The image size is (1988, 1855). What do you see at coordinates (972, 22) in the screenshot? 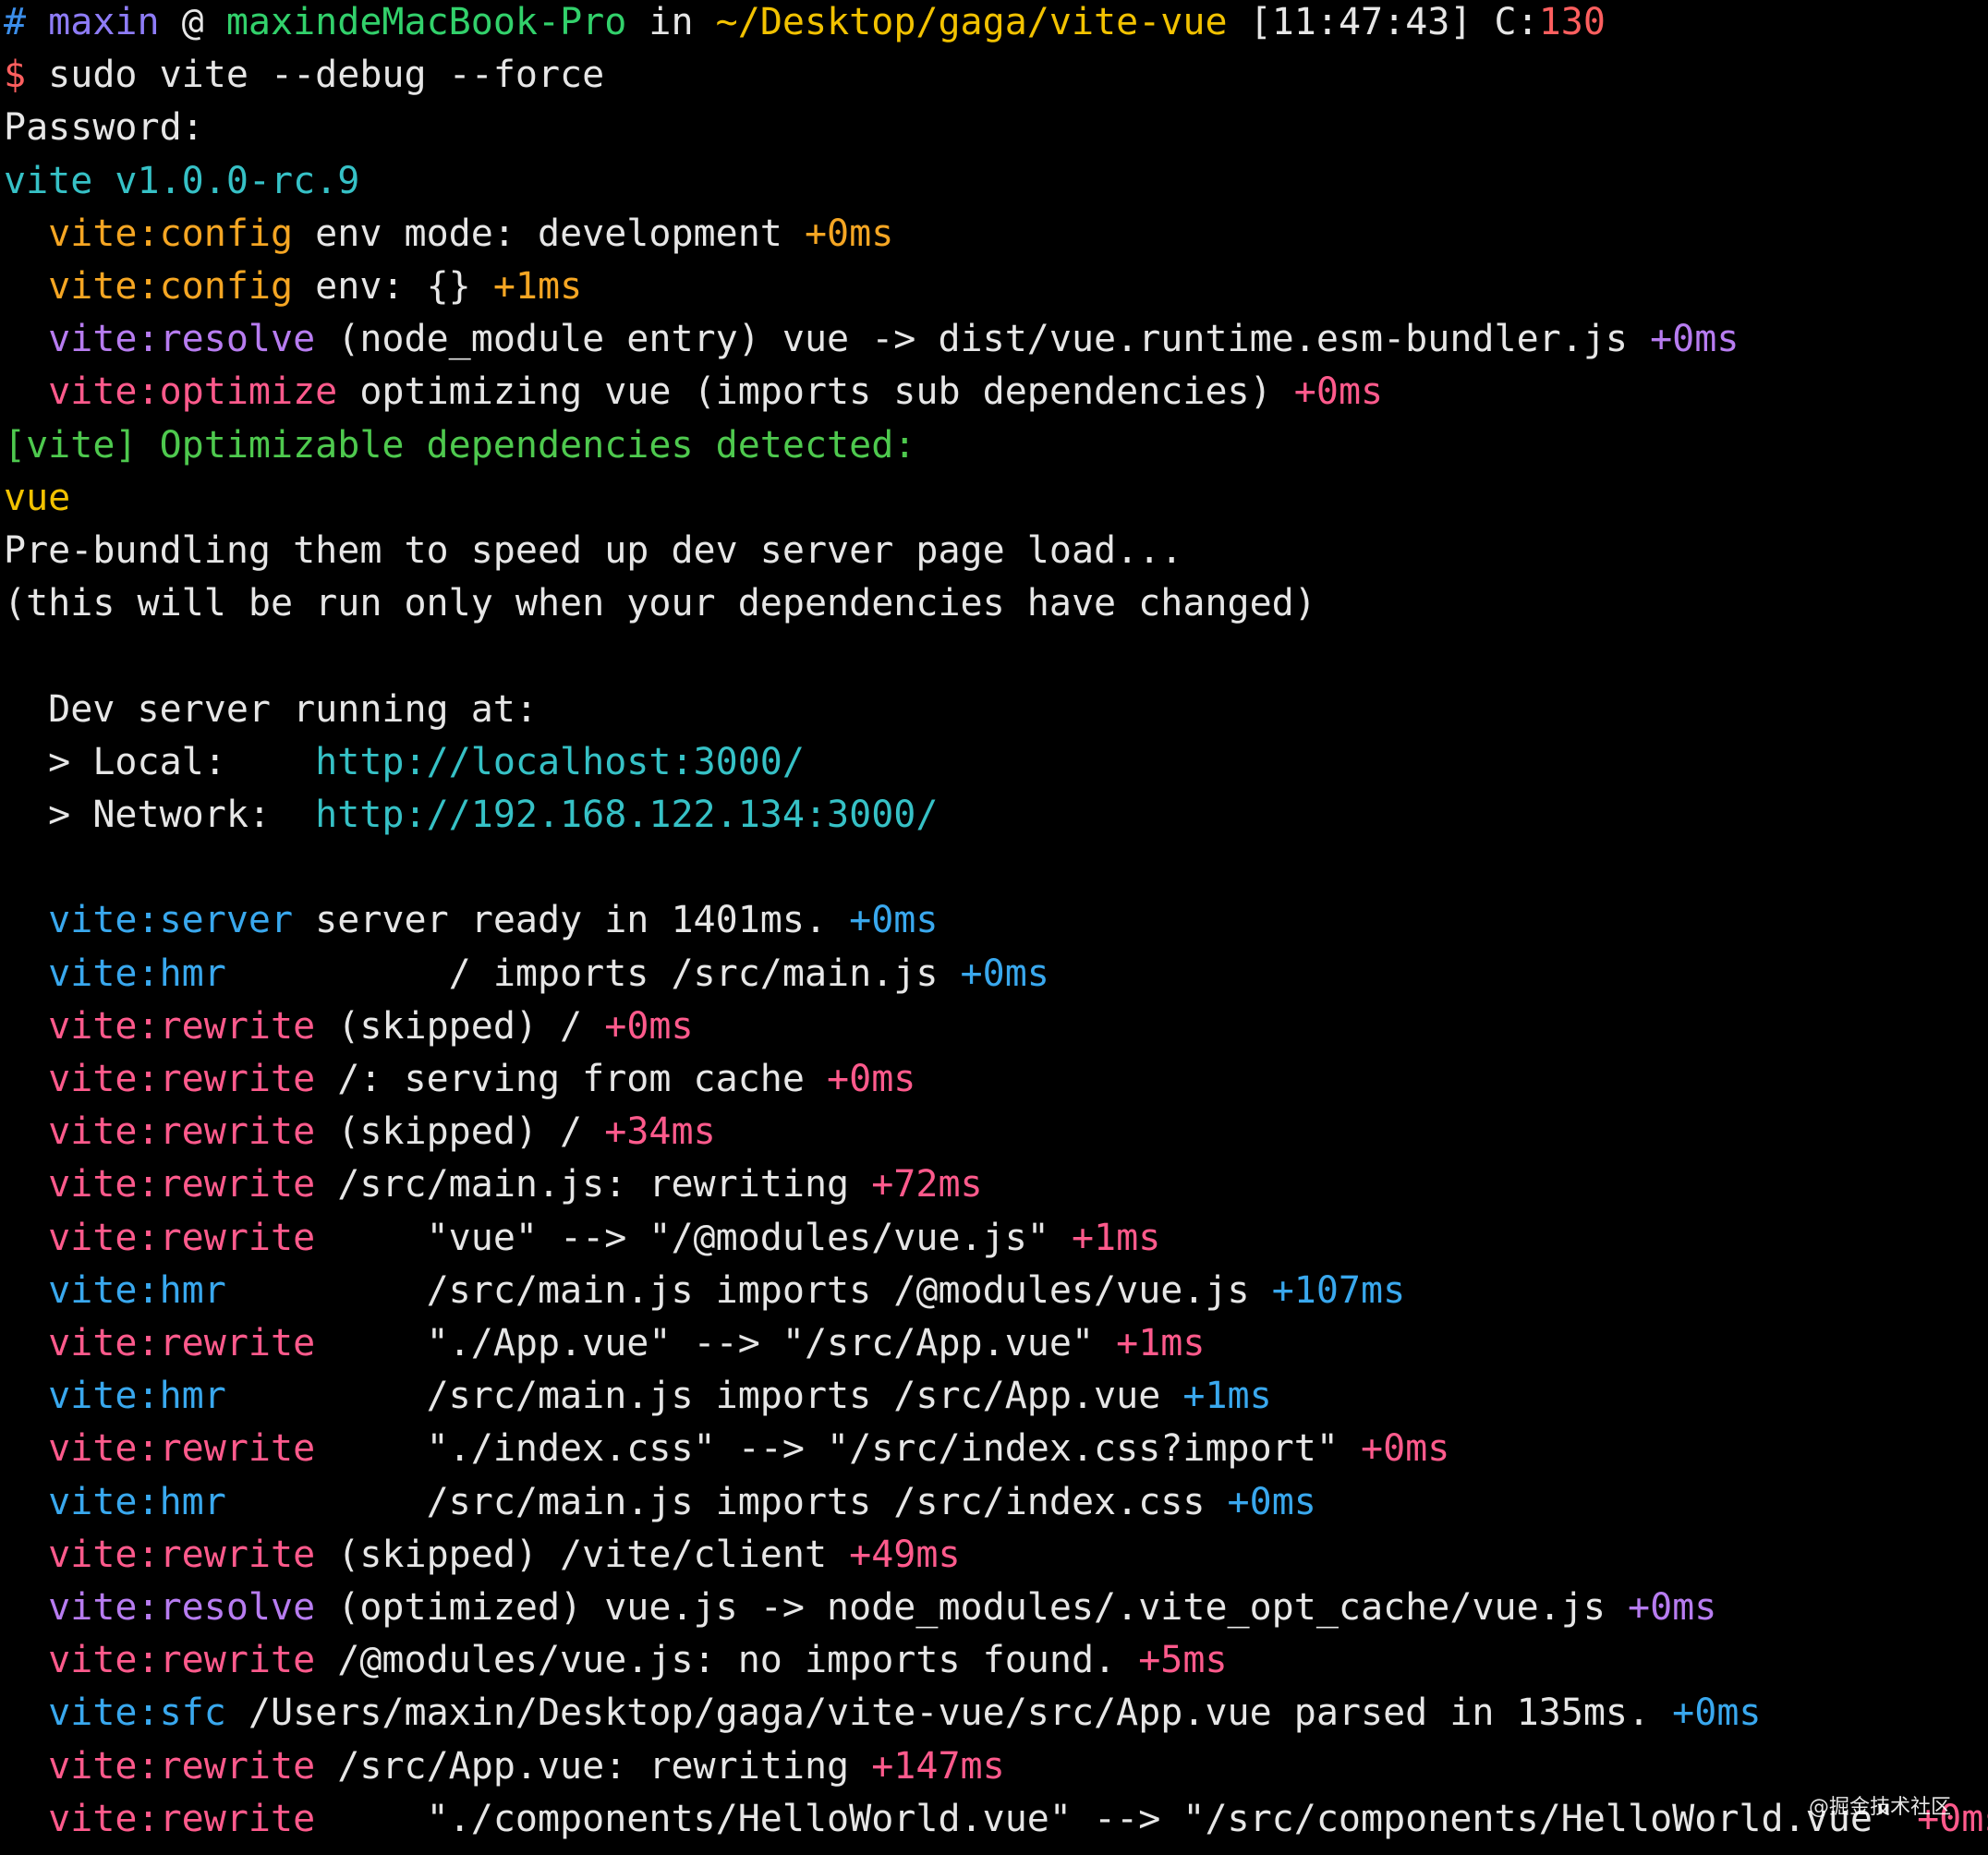
I see `terminal-text: ~/Desktop/gaga/vite-vue` at bounding box center [972, 22].